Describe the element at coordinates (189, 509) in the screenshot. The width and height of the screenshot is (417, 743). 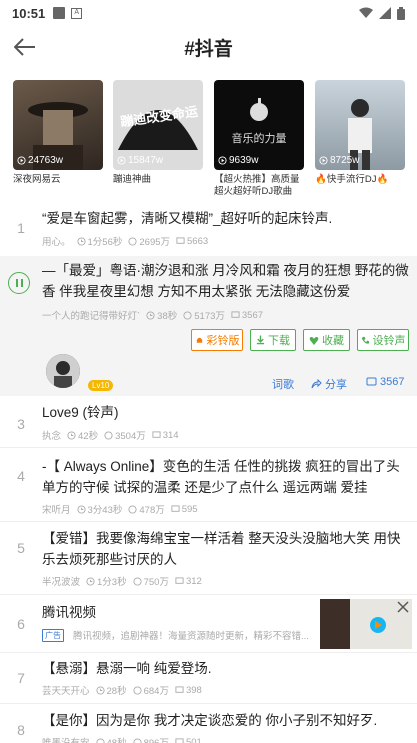
I see `song-comments: 595` at that location.